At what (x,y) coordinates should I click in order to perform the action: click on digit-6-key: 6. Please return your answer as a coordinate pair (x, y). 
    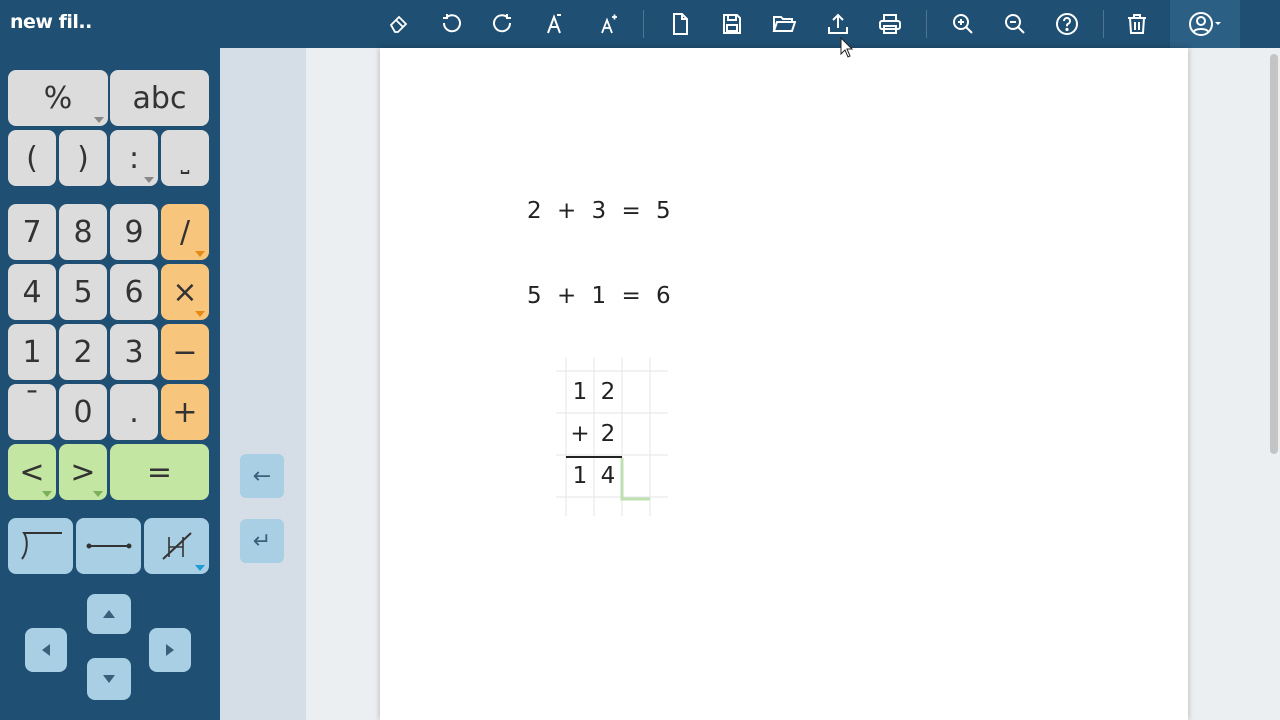
    Looking at the image, I should click on (134, 292).